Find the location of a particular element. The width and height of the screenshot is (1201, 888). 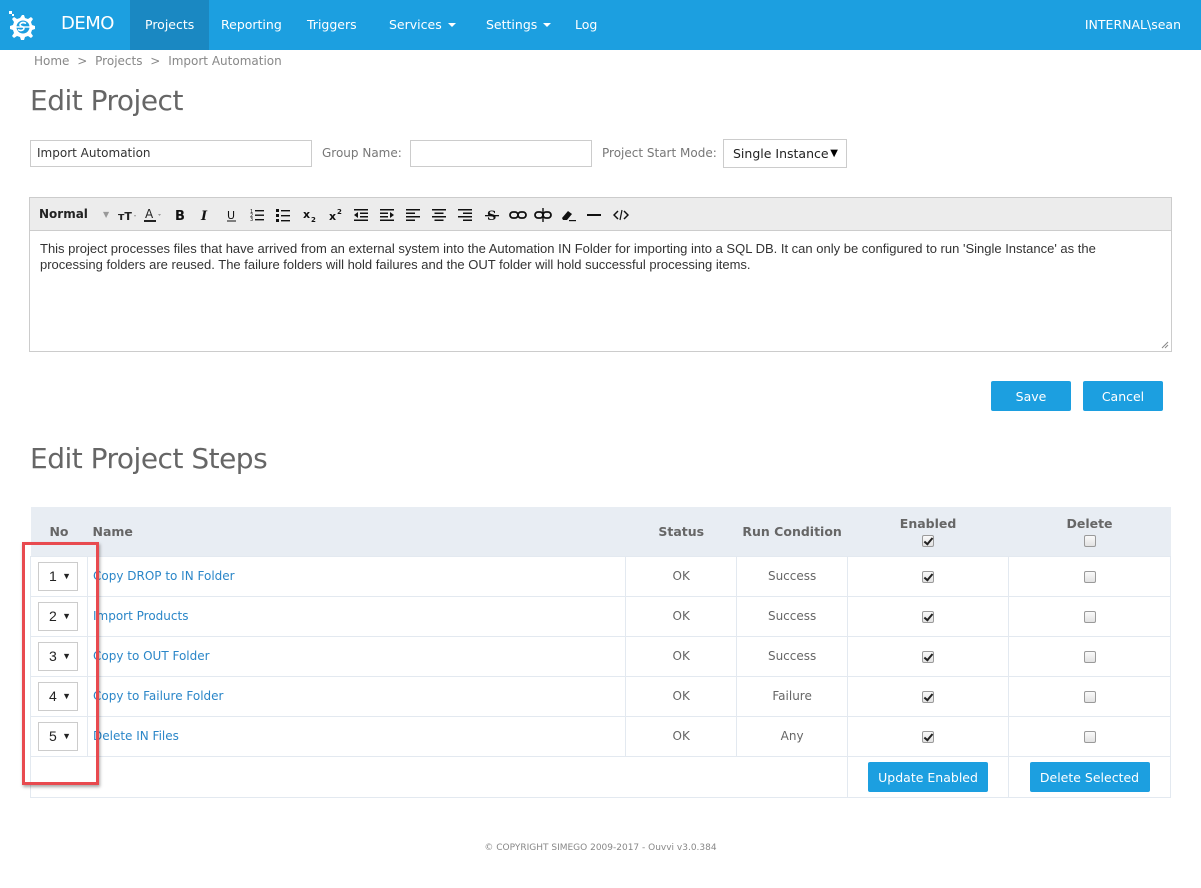

nav-services: Services is located at coordinates (422, 25).